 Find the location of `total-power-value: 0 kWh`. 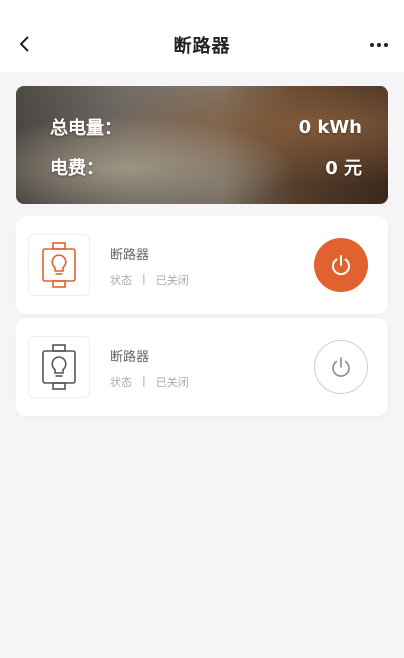

total-power-value: 0 kWh is located at coordinates (330, 127).